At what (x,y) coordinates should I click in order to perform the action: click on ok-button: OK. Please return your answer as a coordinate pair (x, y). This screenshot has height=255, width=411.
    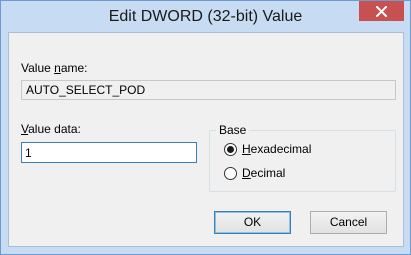
    Looking at the image, I should click on (252, 222).